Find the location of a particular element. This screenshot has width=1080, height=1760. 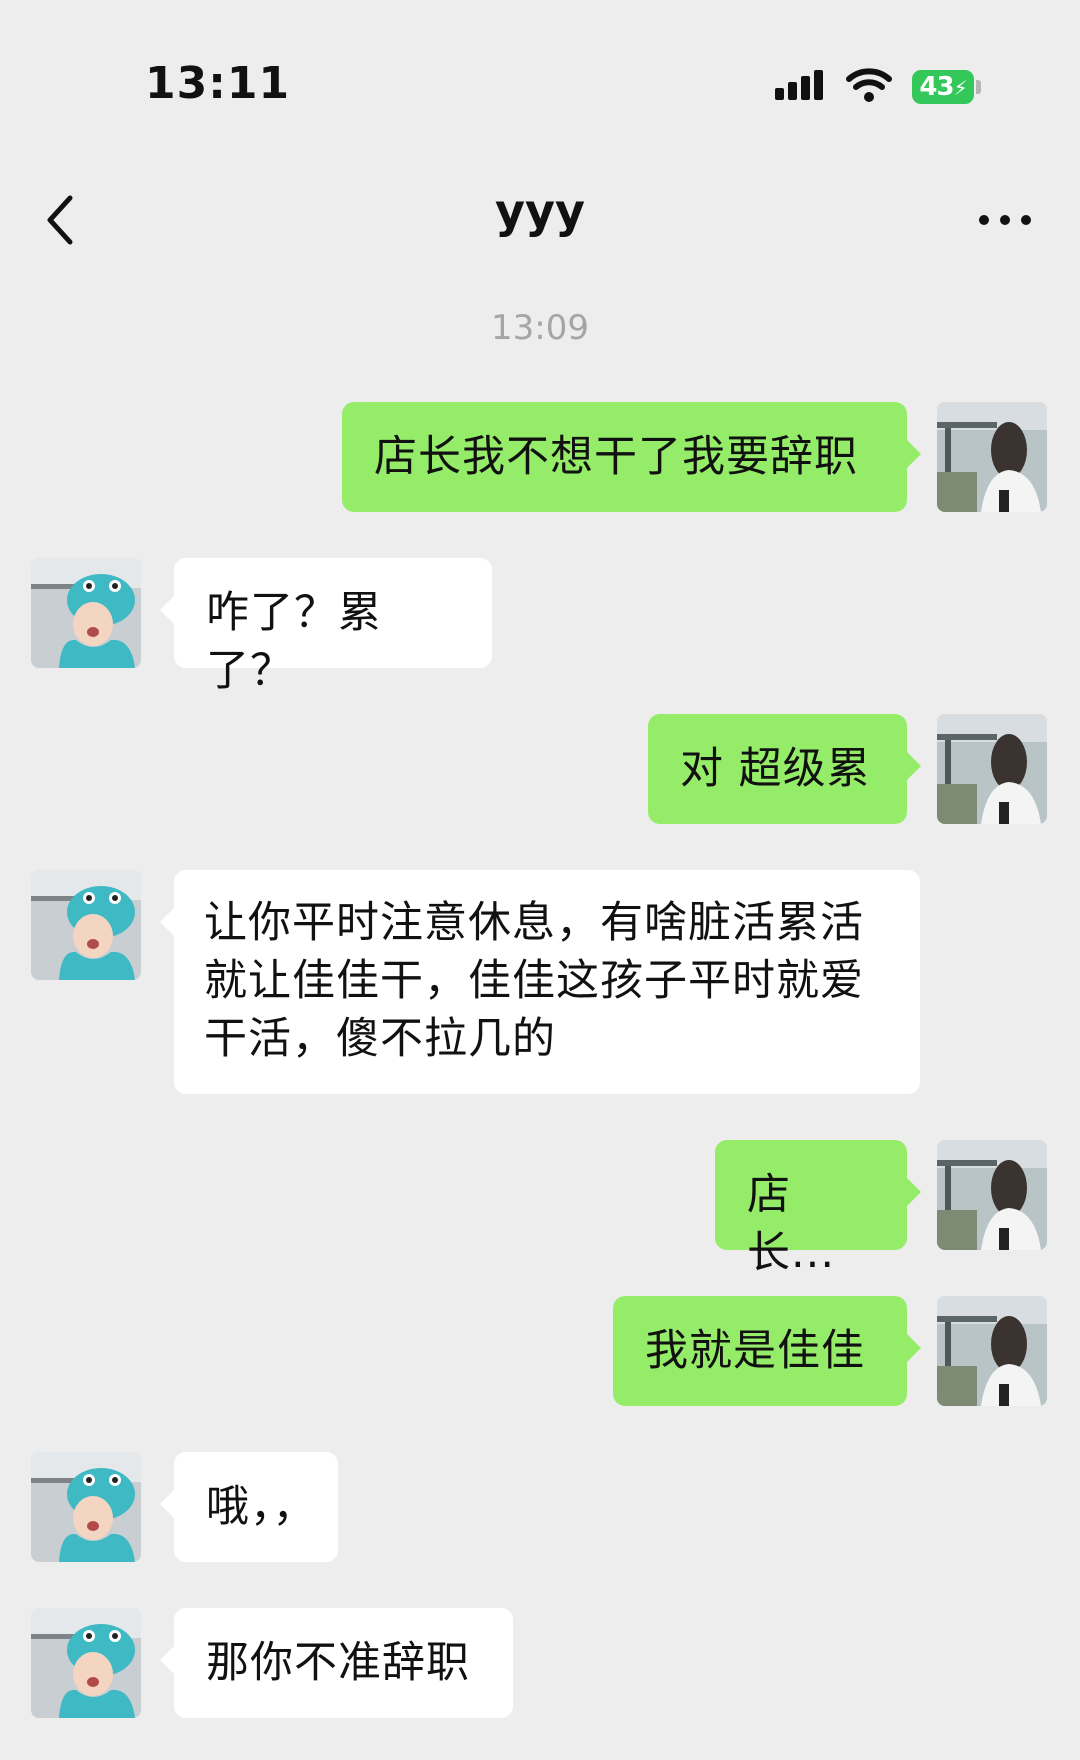

status-bar: 13:11 43⚡ is located at coordinates (540, 85).